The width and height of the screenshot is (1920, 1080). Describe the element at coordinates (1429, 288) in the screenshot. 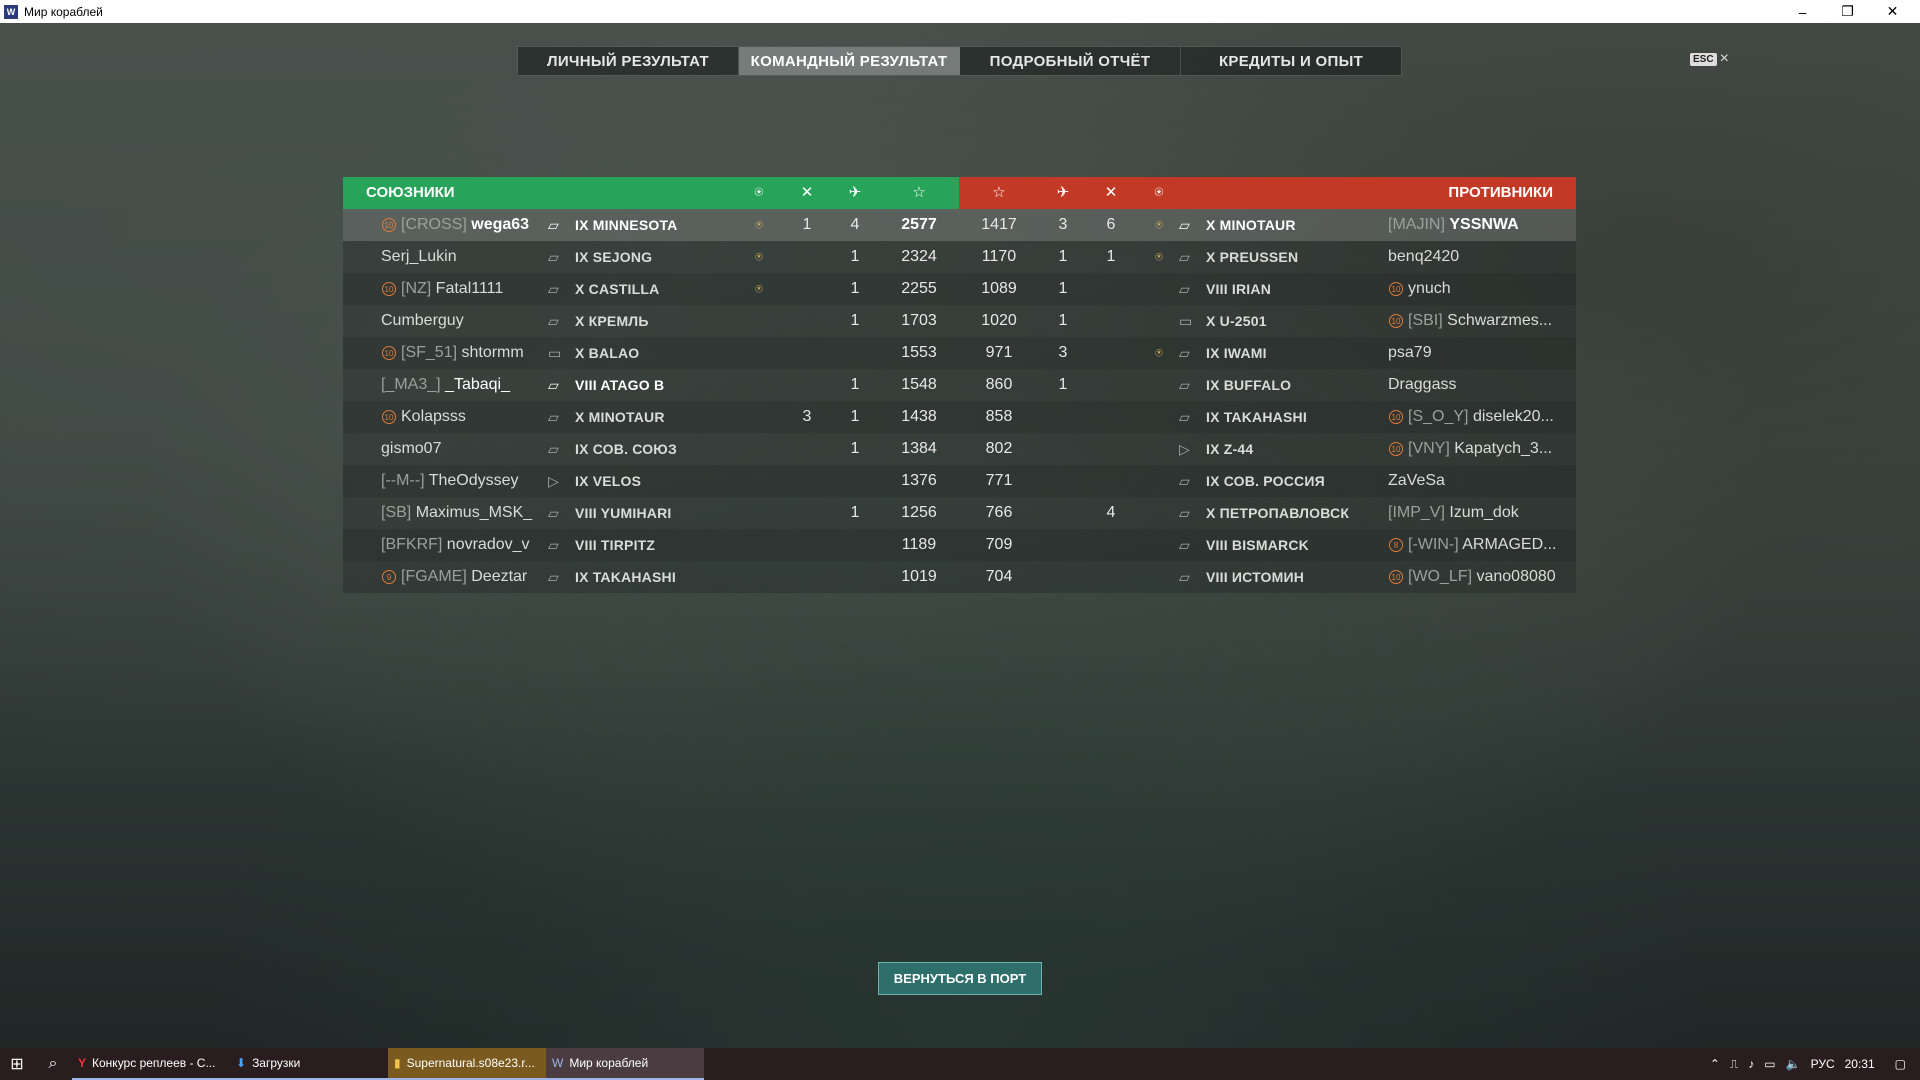

I see `player-name: ynuch` at that location.